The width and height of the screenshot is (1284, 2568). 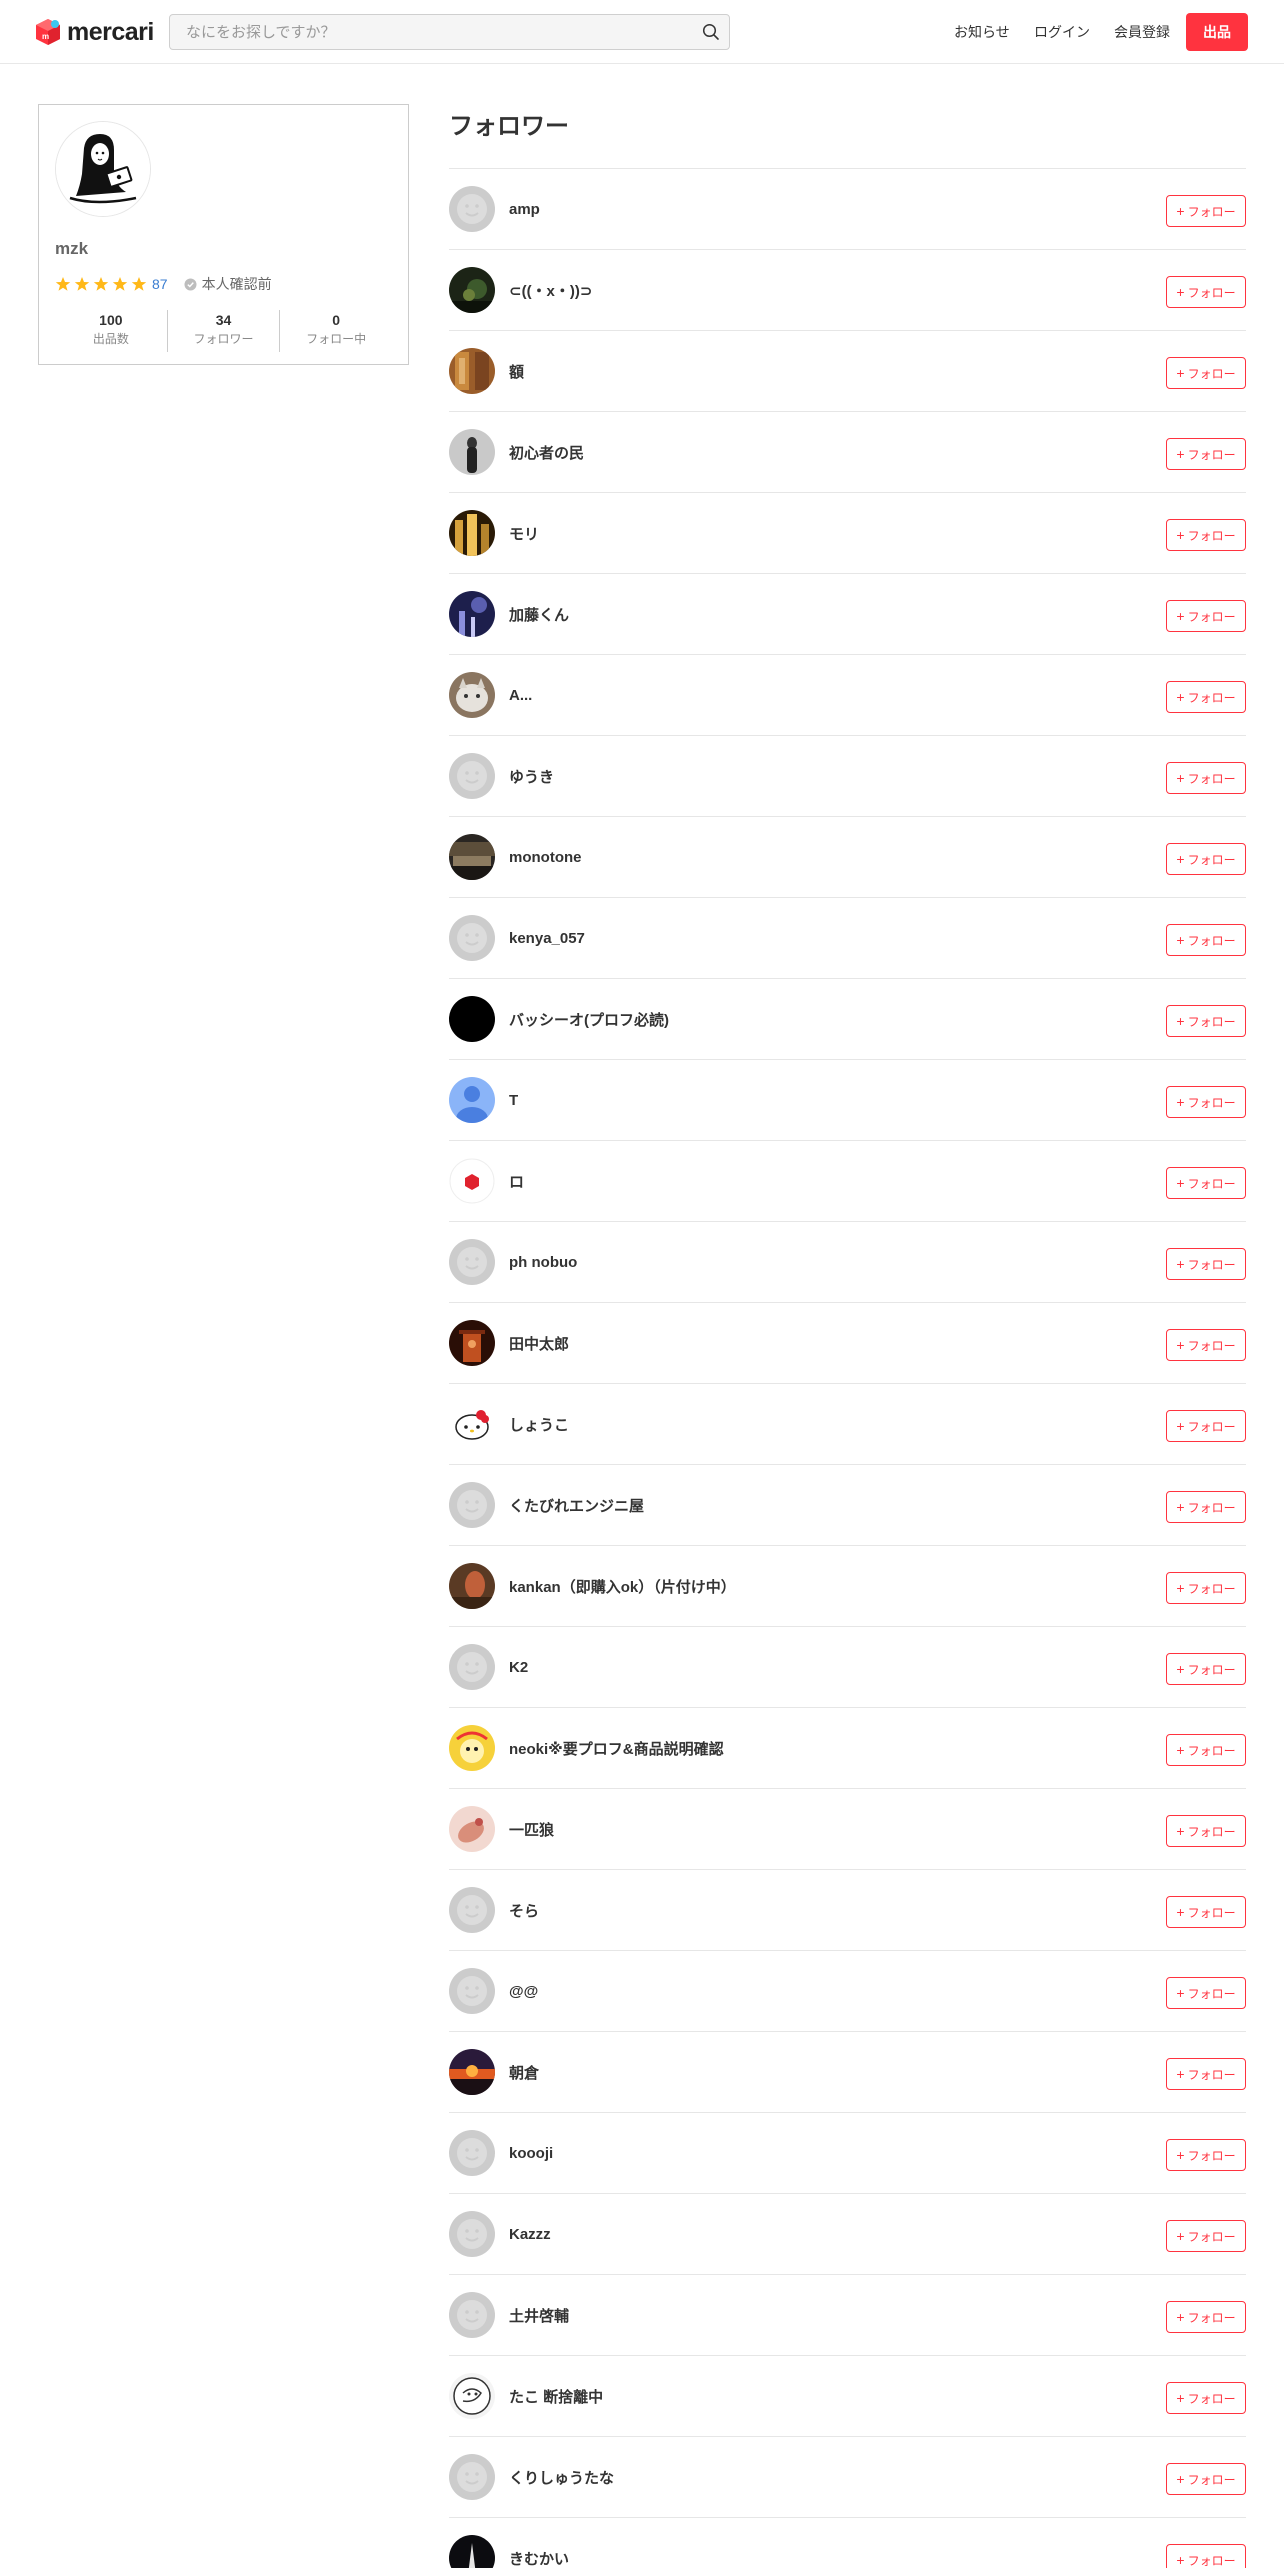 I want to click on follower-row: T + フォロー, so click(x=847, y=1100).